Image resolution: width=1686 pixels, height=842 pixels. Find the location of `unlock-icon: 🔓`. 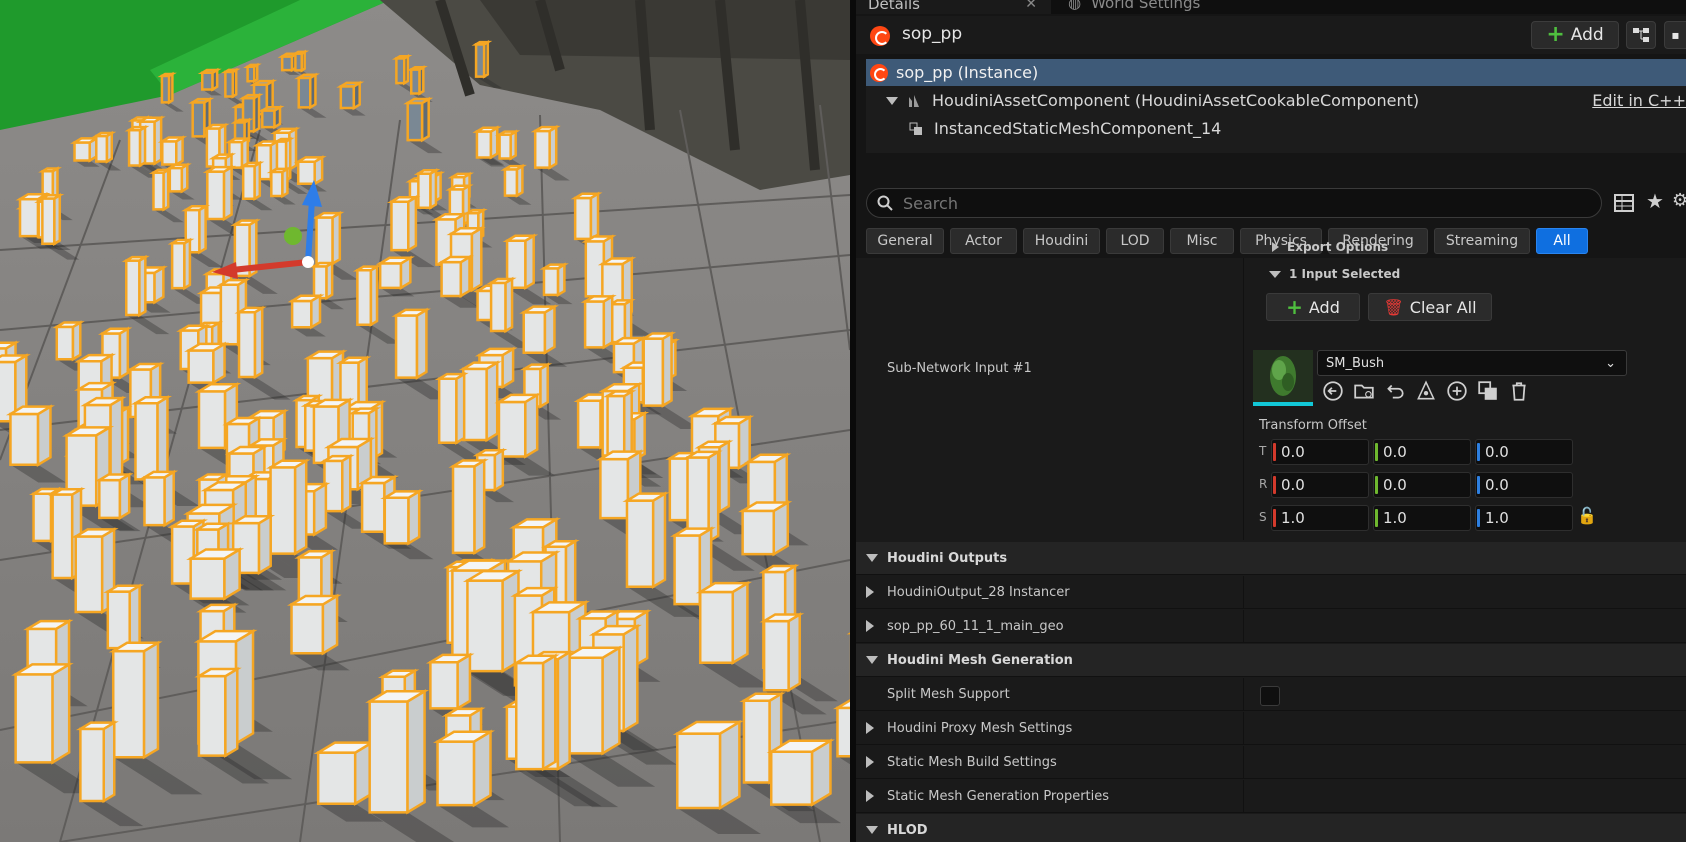

unlock-icon: 🔓 is located at coordinates (1587, 515).